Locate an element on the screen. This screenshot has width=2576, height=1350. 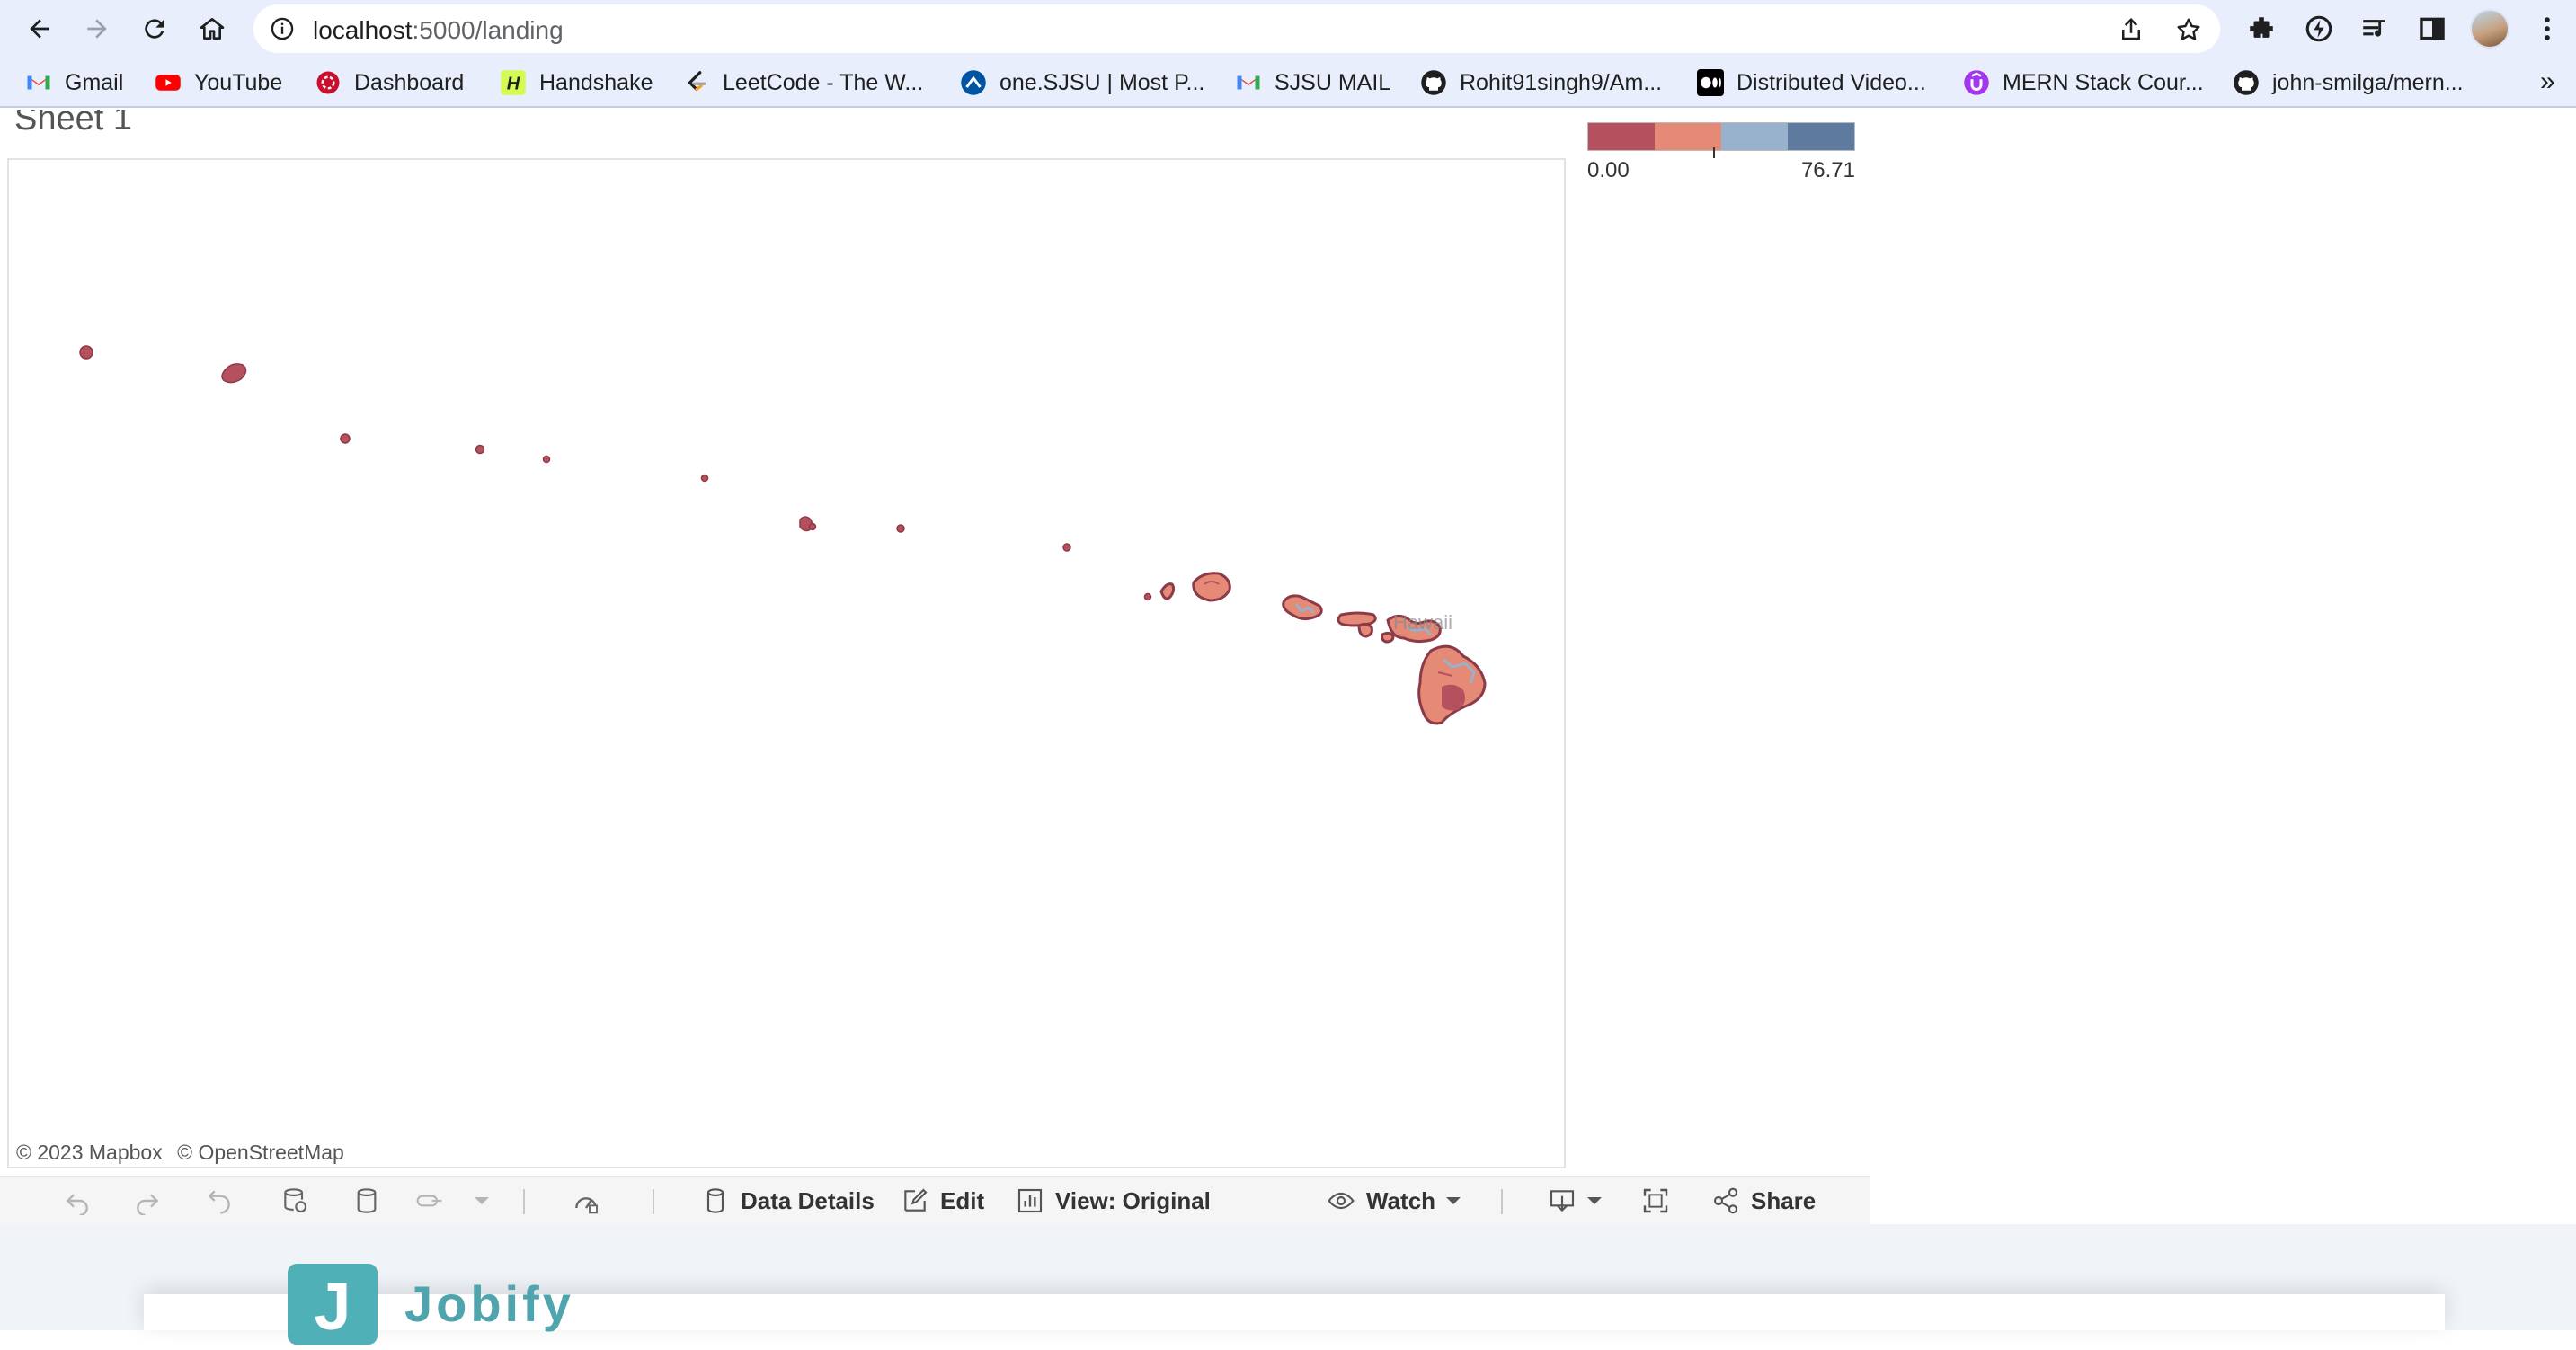
fullscreen-button is located at coordinates (1655, 1201).